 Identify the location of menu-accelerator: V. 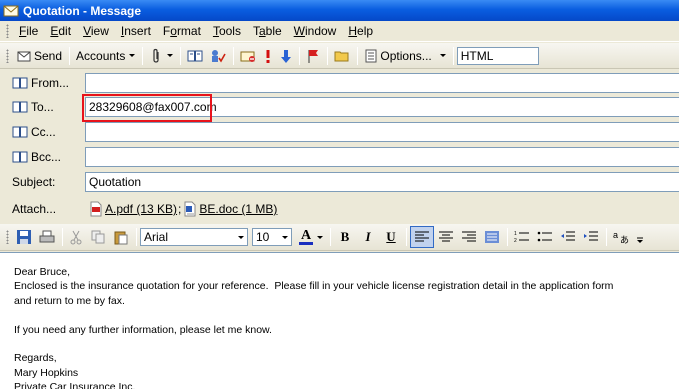
(87, 30).